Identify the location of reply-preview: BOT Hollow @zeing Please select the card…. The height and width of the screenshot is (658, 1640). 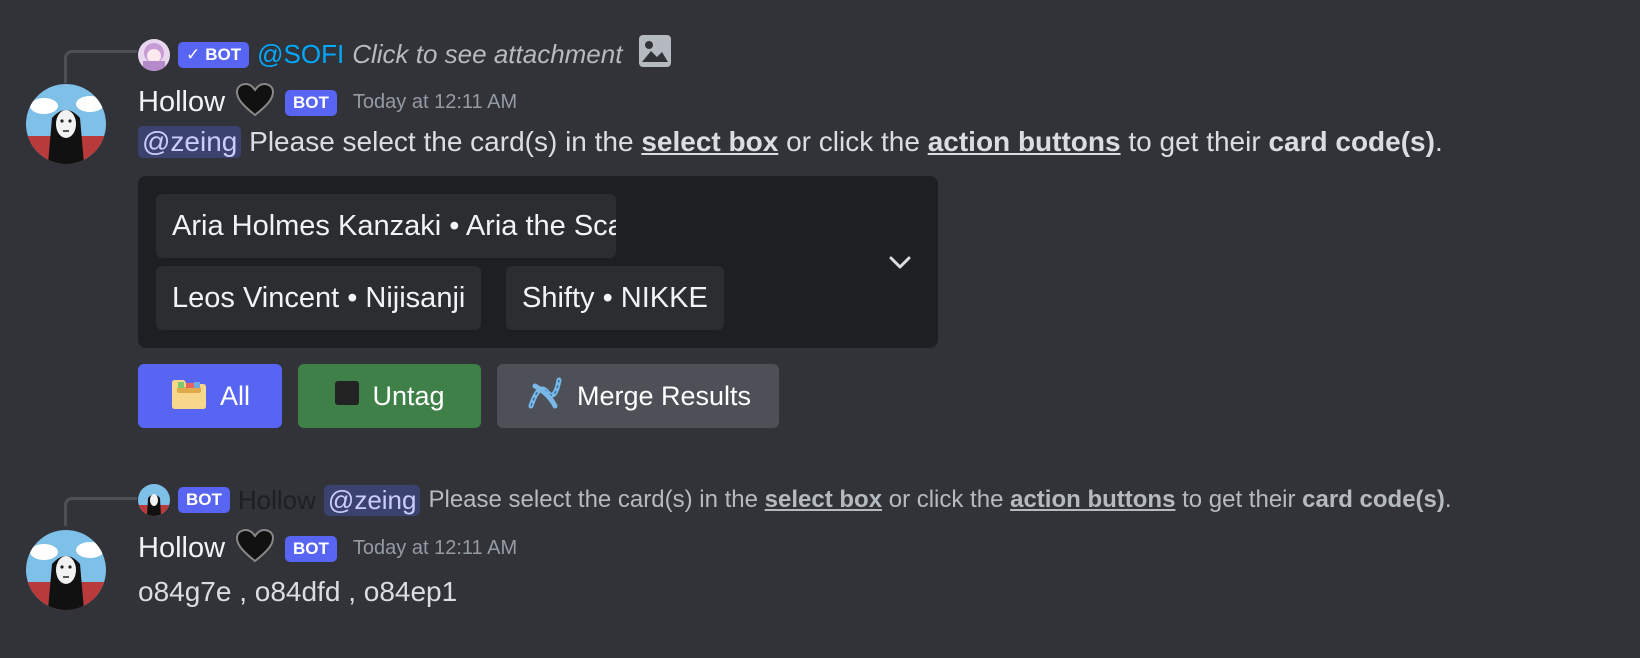
(795, 500).